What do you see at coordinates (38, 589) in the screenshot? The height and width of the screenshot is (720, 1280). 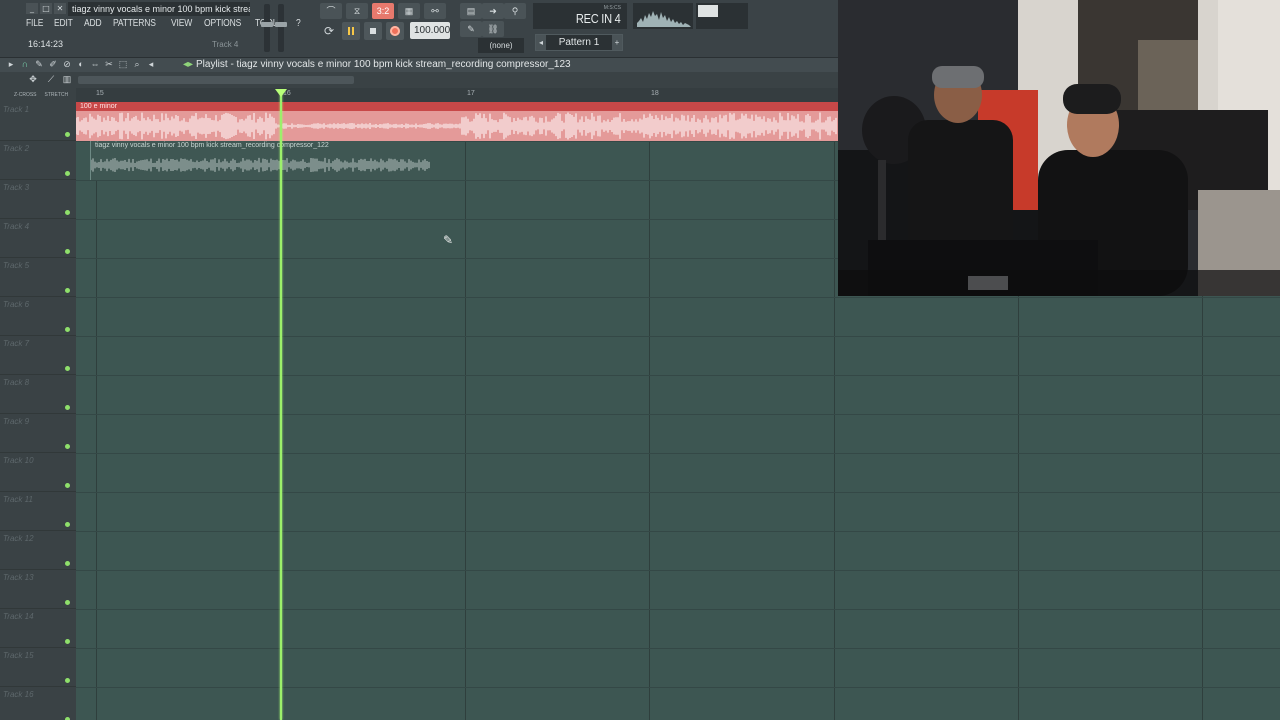 I see `track-header-13: Track 13` at bounding box center [38, 589].